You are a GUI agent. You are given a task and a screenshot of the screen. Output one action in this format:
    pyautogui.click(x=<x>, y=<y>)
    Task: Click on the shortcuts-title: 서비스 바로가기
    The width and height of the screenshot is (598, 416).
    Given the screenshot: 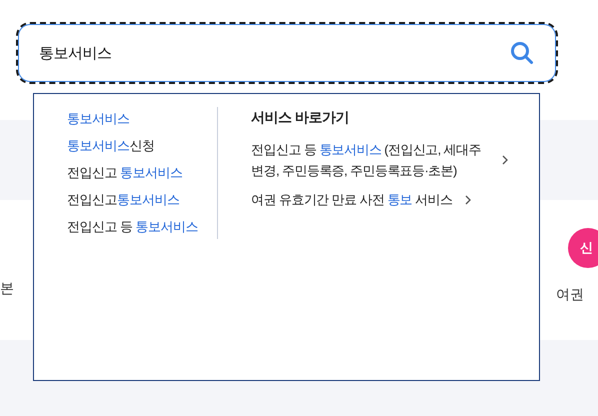 What is the action you would take?
    pyautogui.click(x=300, y=117)
    